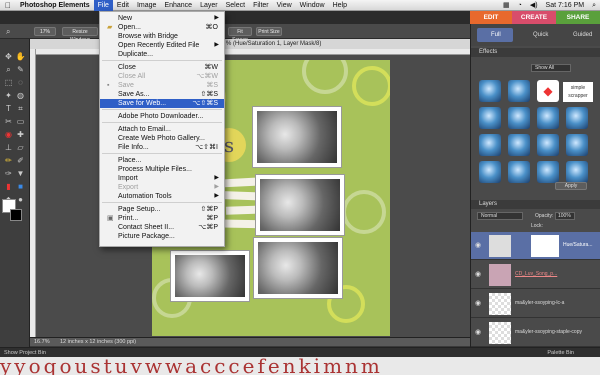 The width and height of the screenshot is (600, 375). I want to click on clock: Sat 7:16 PM, so click(565, 5).